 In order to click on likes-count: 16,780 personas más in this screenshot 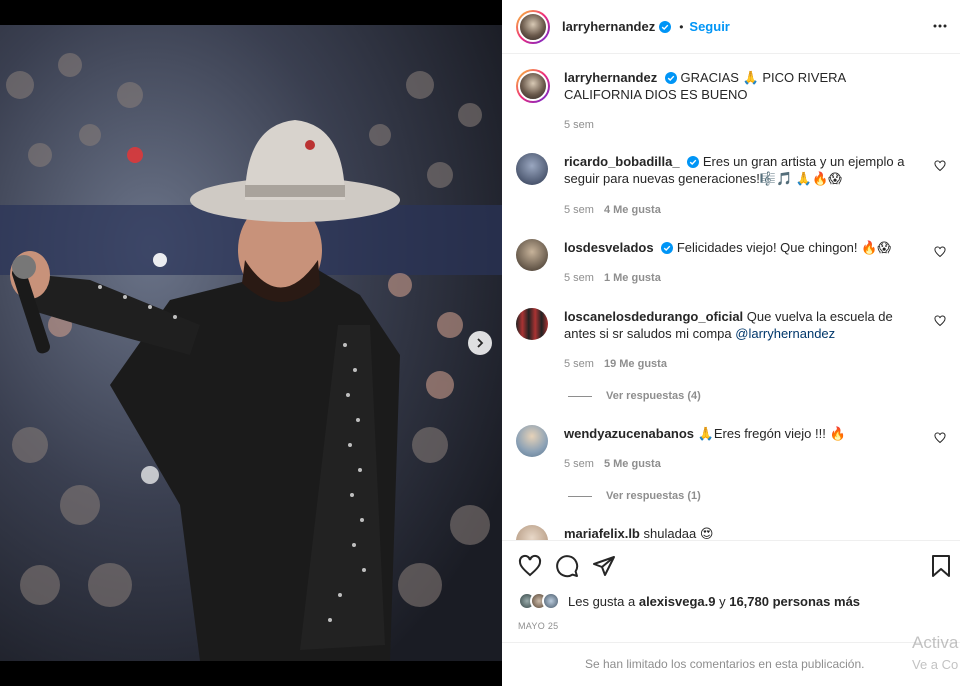, I will do `click(794, 601)`.